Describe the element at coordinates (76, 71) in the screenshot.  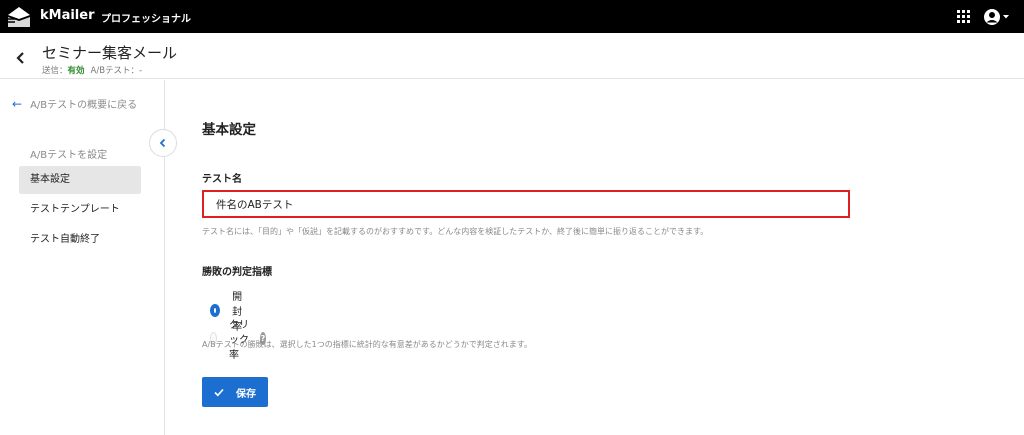
I see `status-badge: 有効` at that location.